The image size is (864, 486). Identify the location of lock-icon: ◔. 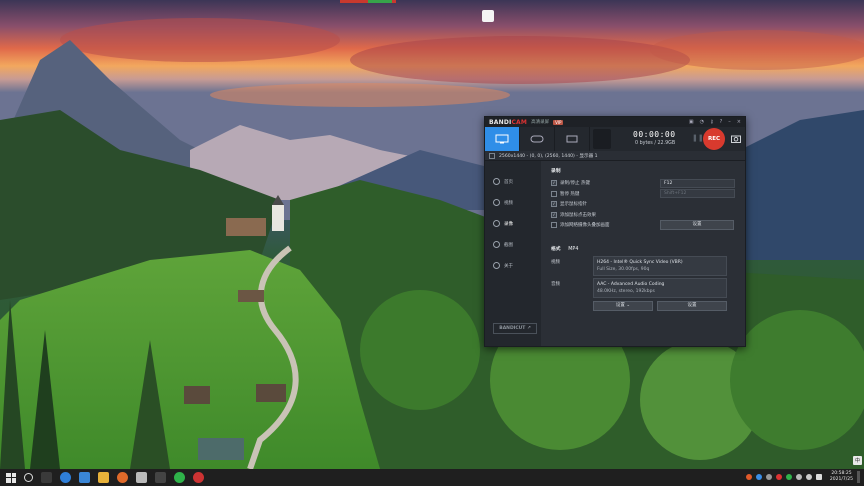
(702, 122).